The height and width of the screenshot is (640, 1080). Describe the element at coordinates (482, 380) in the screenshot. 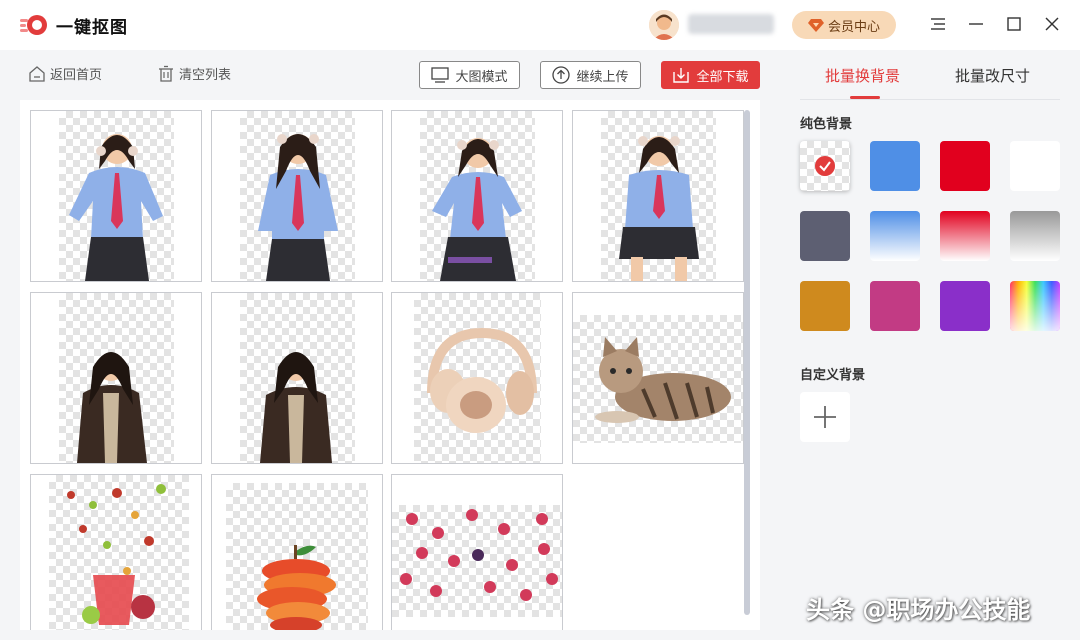

I see `headphones-thumbnail` at that location.